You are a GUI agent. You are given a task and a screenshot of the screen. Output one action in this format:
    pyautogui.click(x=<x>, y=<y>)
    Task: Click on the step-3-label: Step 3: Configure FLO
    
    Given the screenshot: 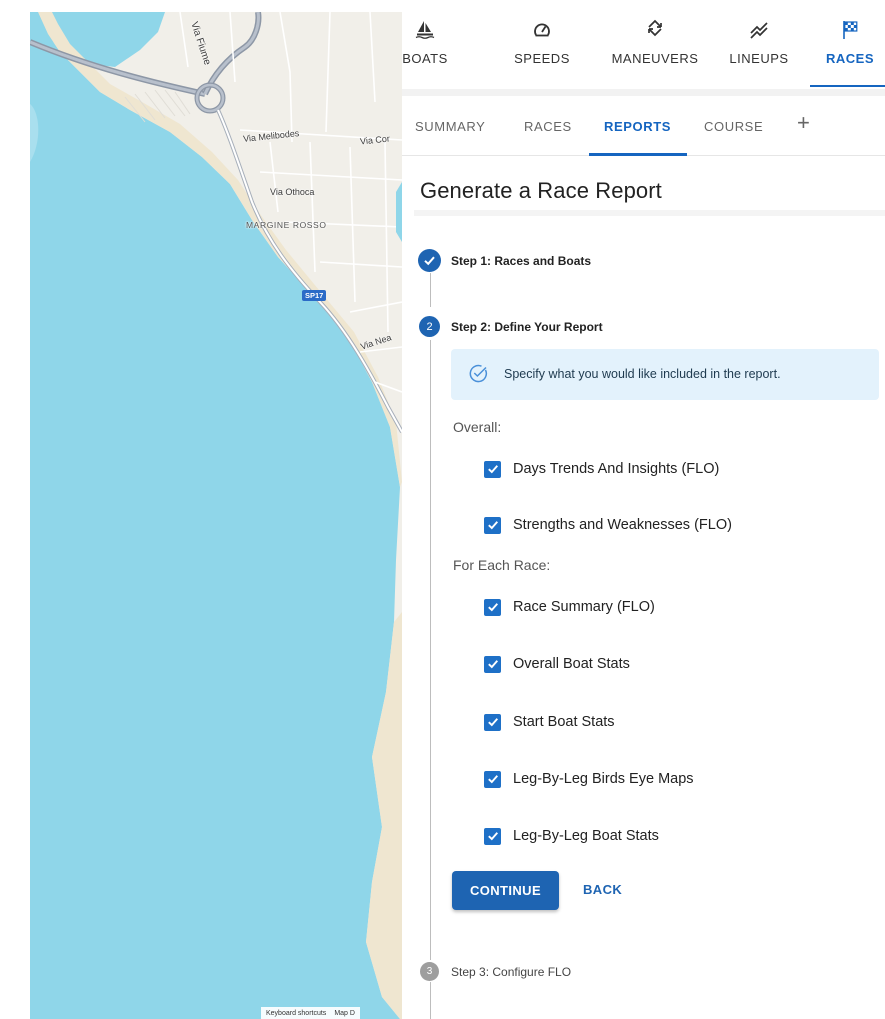 What is the action you would take?
    pyautogui.click(x=511, y=972)
    